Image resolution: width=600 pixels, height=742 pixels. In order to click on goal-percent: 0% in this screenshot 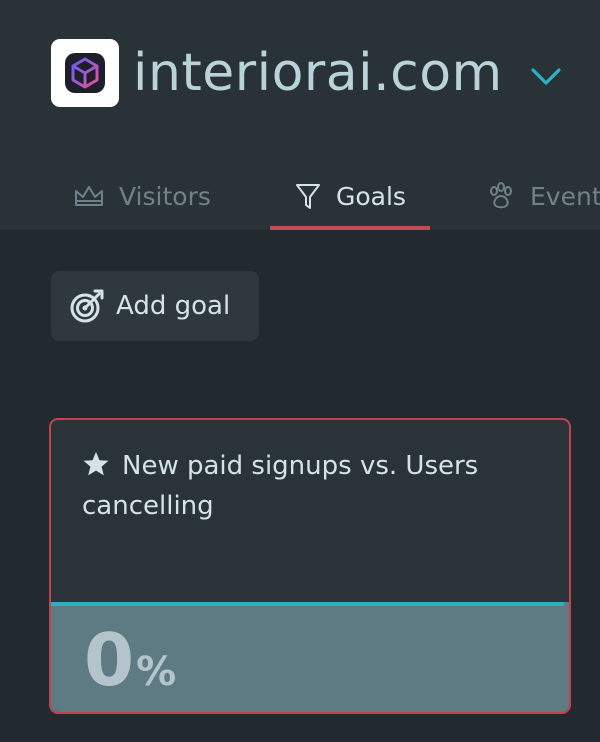, I will do `click(130, 660)`.